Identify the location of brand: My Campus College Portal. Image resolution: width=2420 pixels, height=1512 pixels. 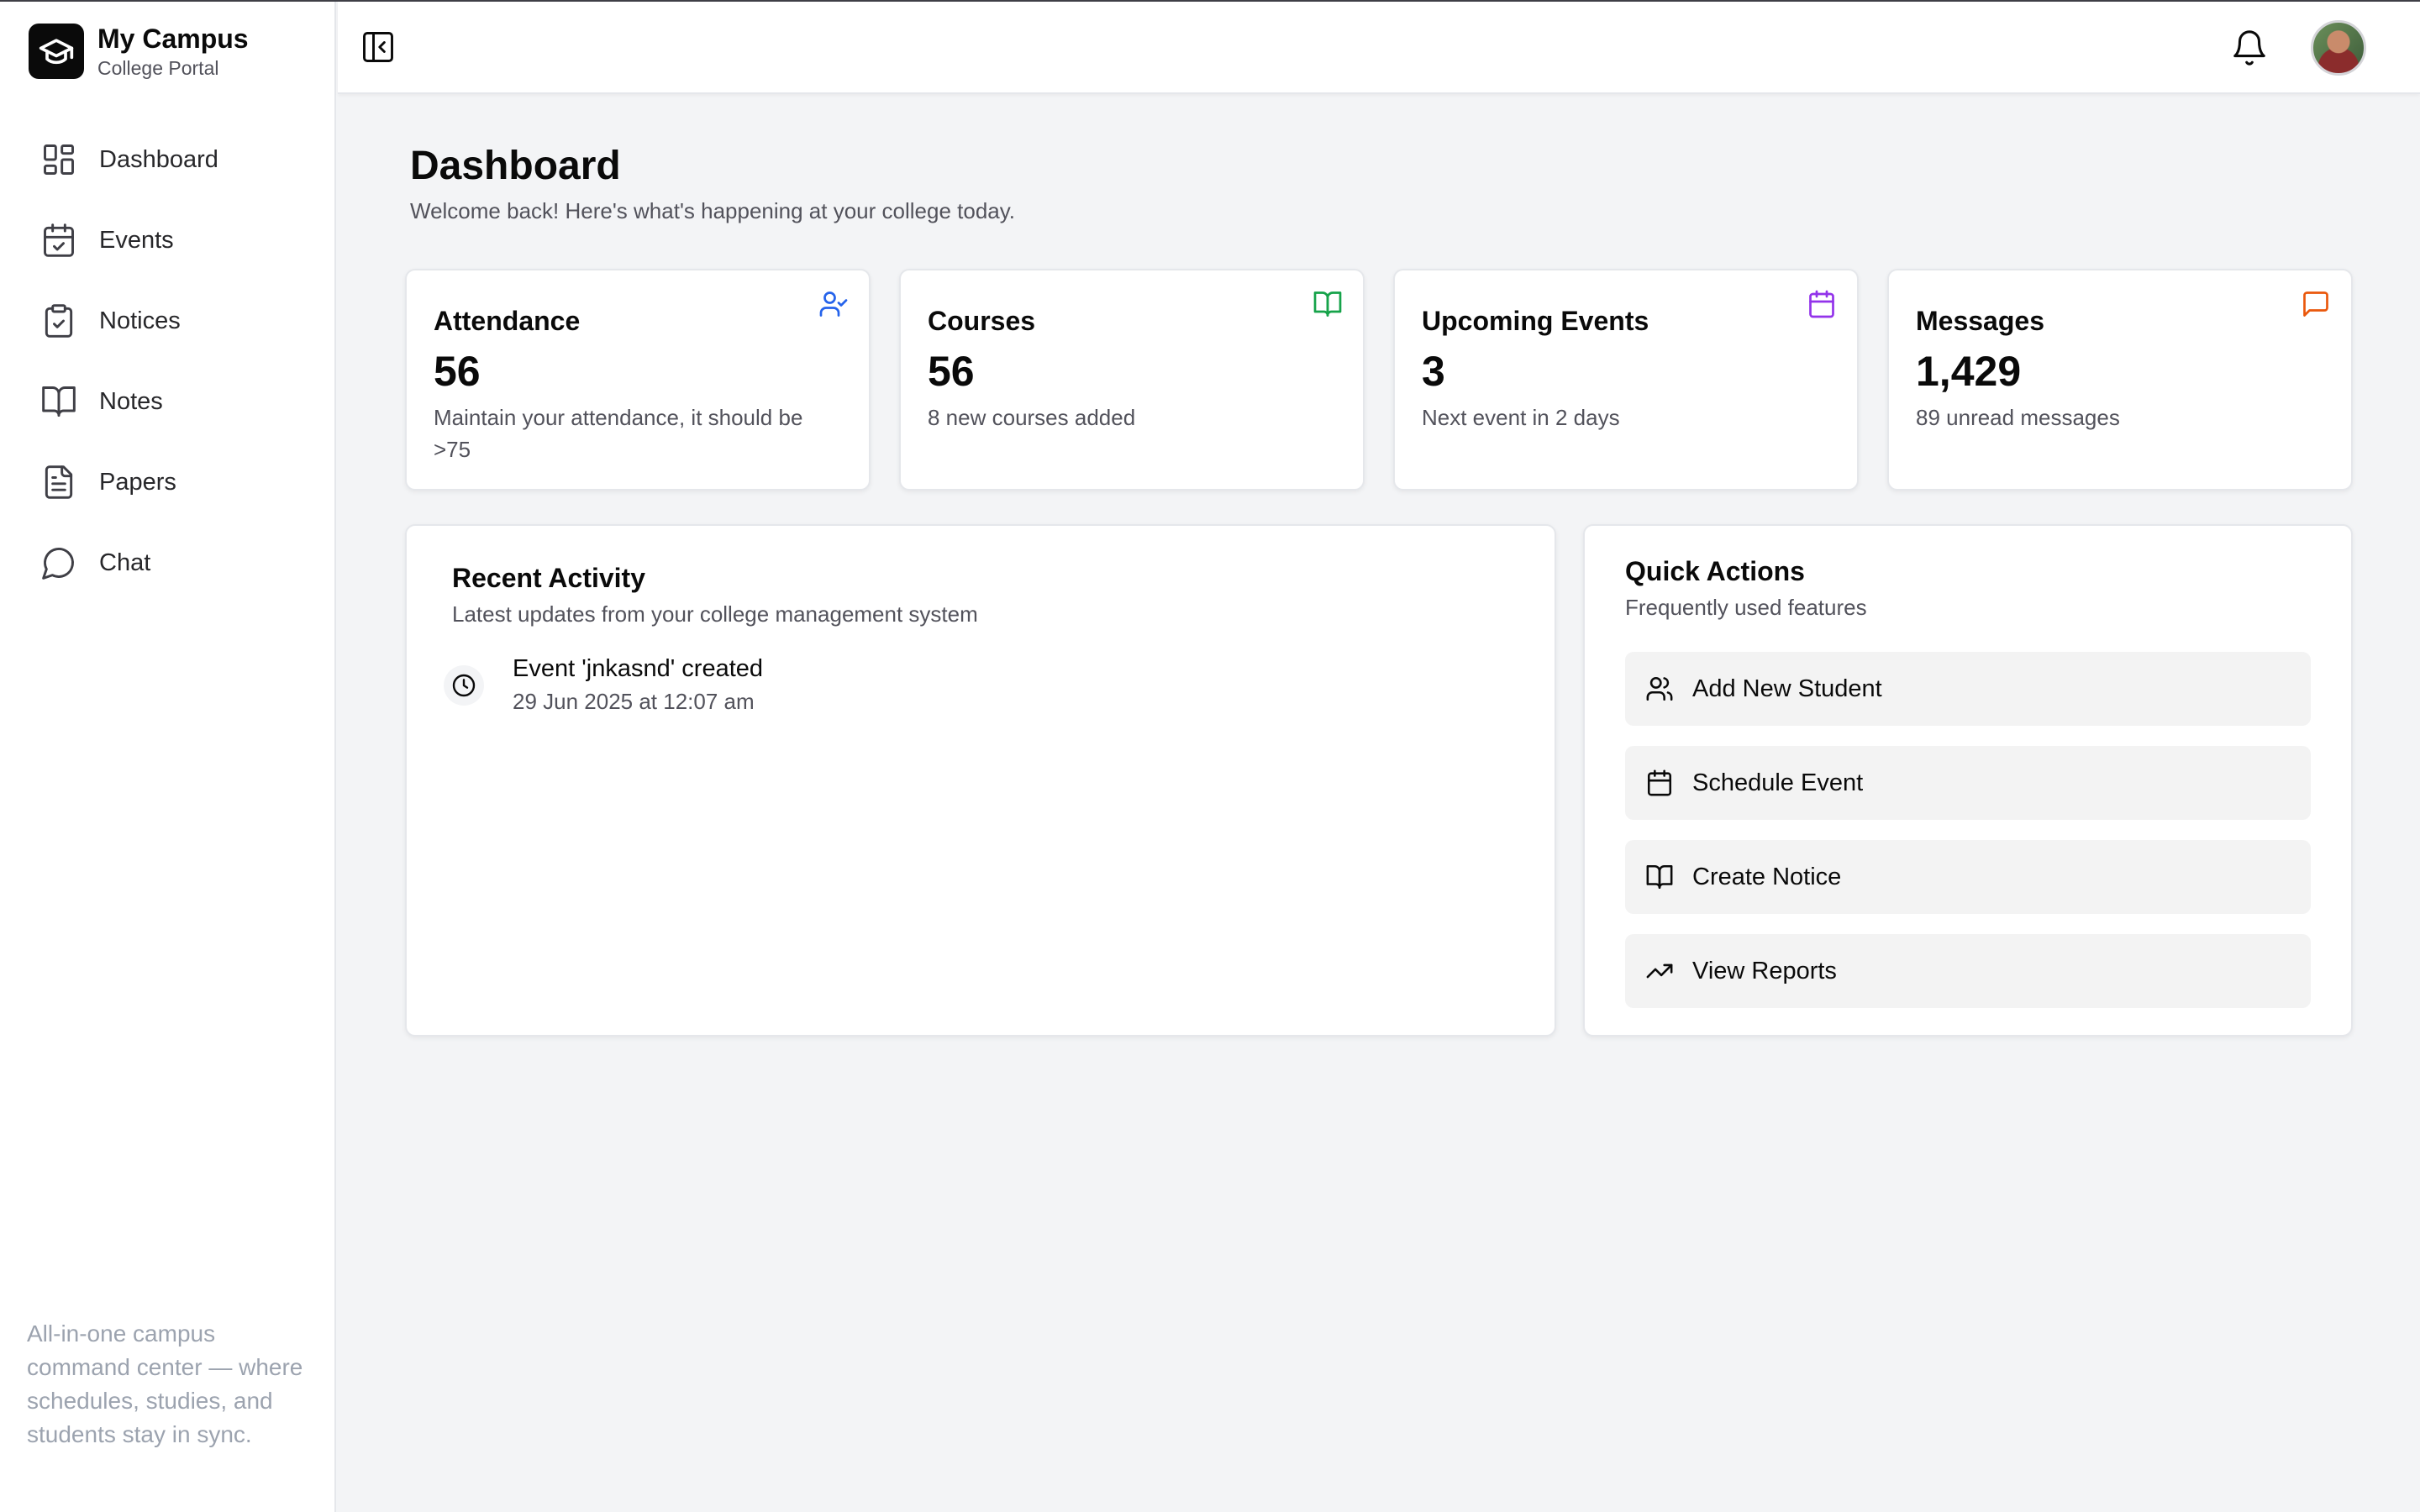
(139, 51).